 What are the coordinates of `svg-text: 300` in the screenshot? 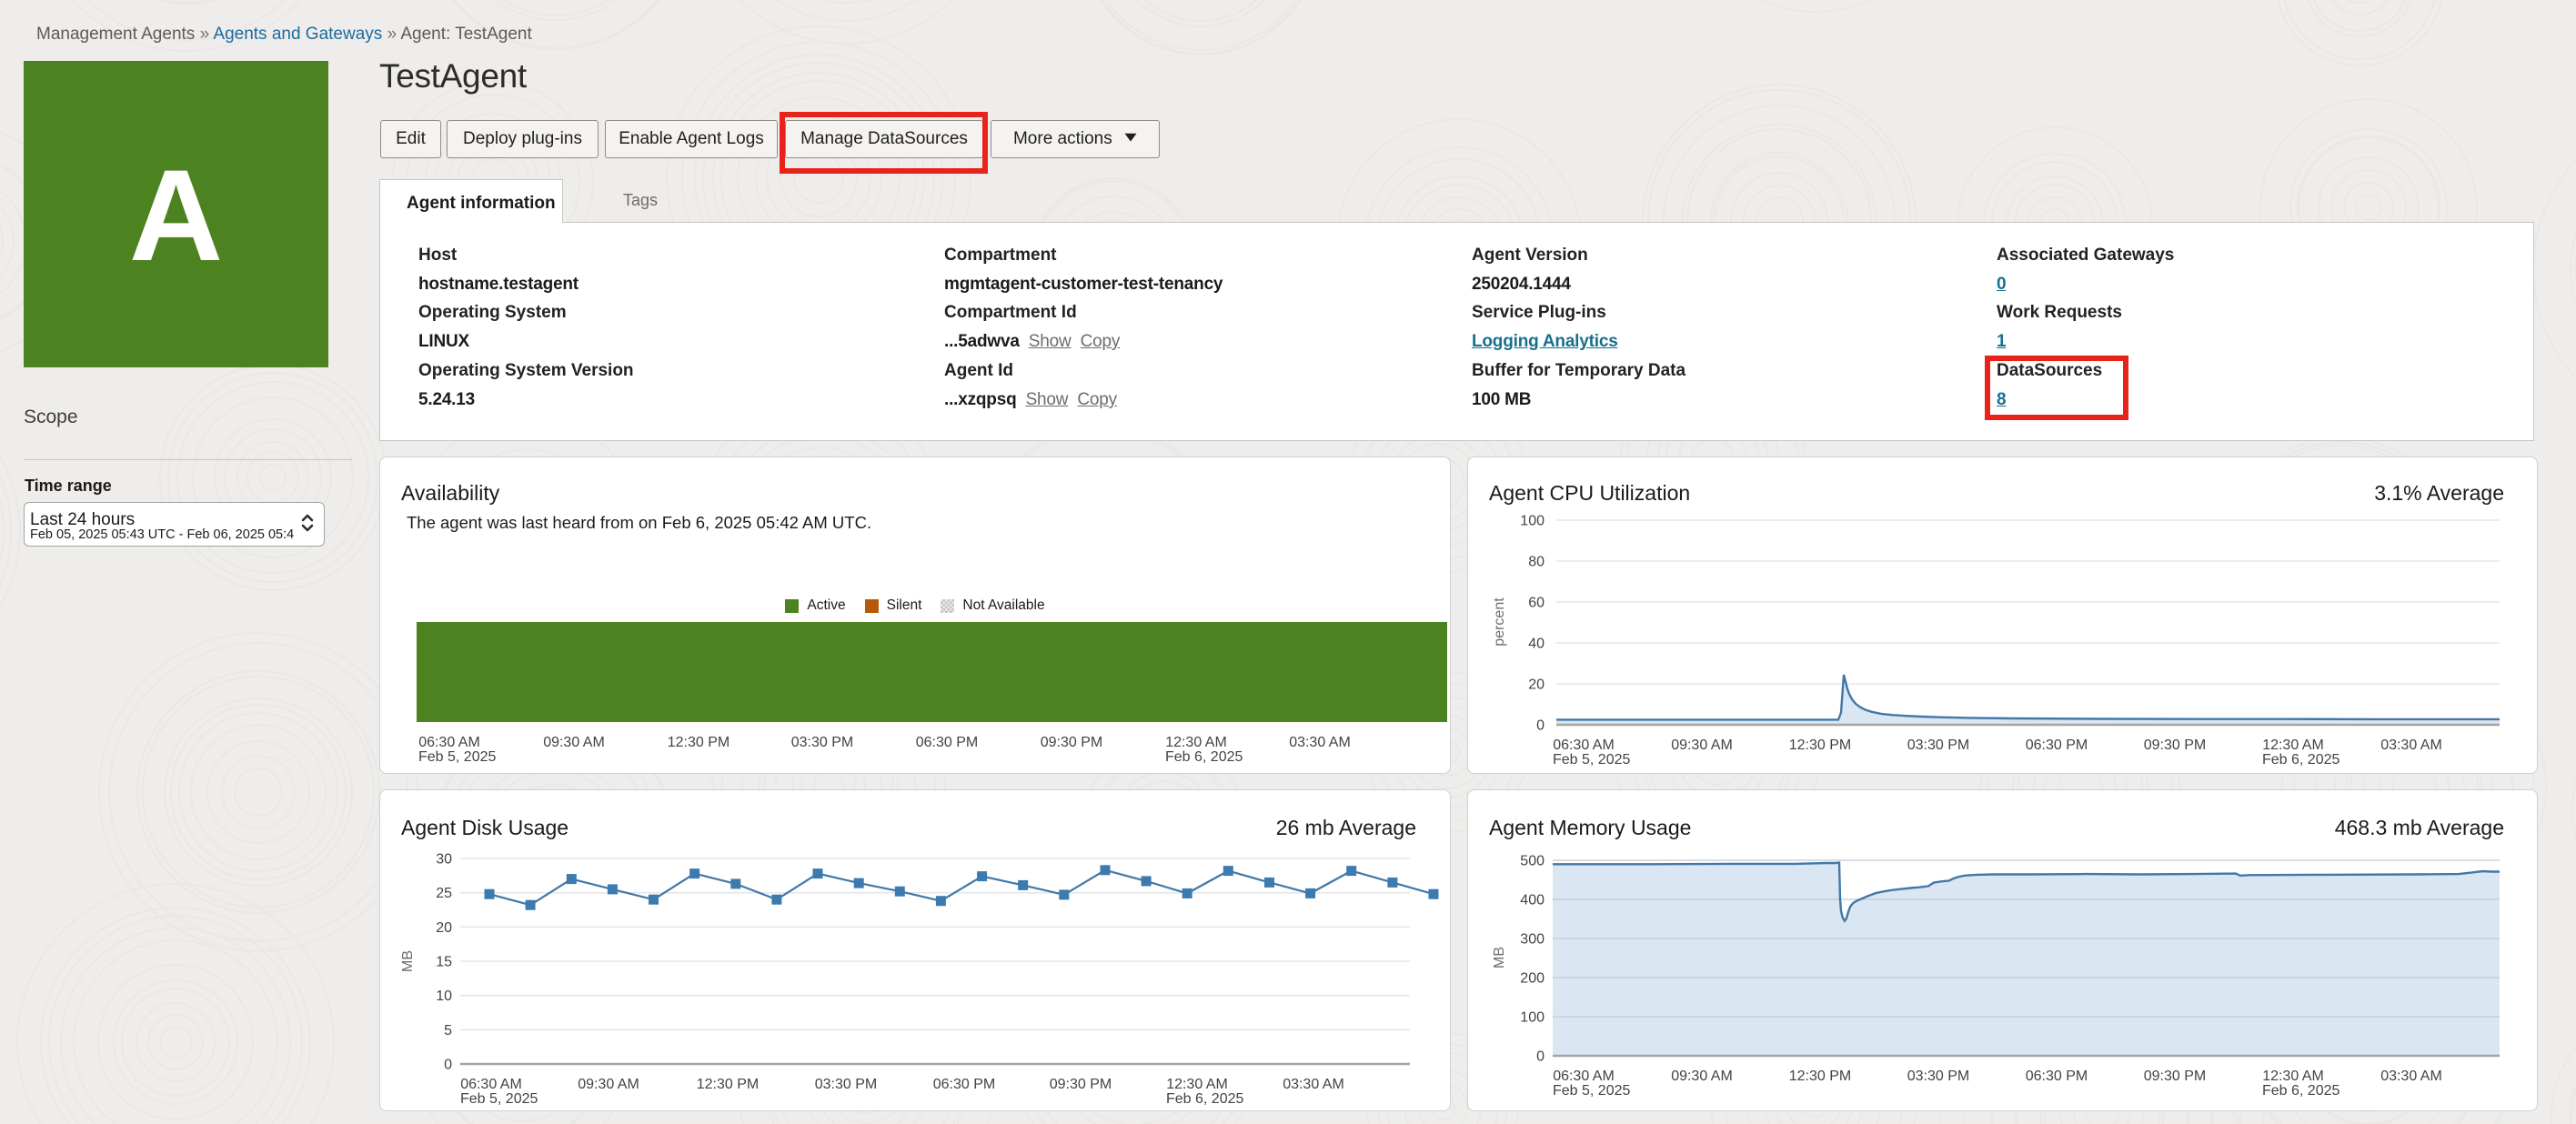 It's located at (1532, 940).